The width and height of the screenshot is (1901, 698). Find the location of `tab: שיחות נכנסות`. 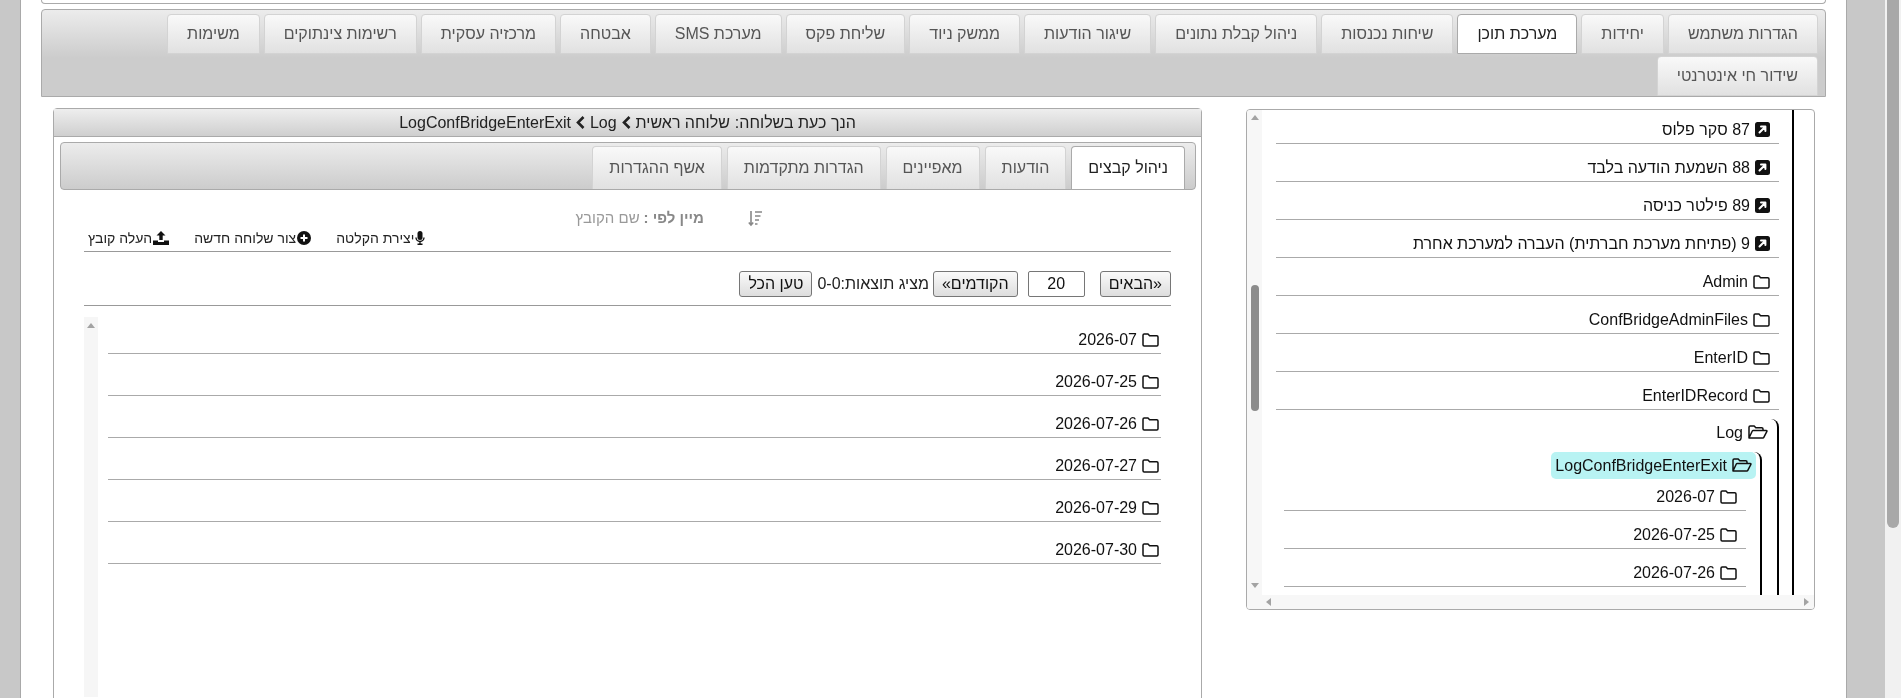

tab: שיחות נכנסות is located at coordinates (1387, 34).